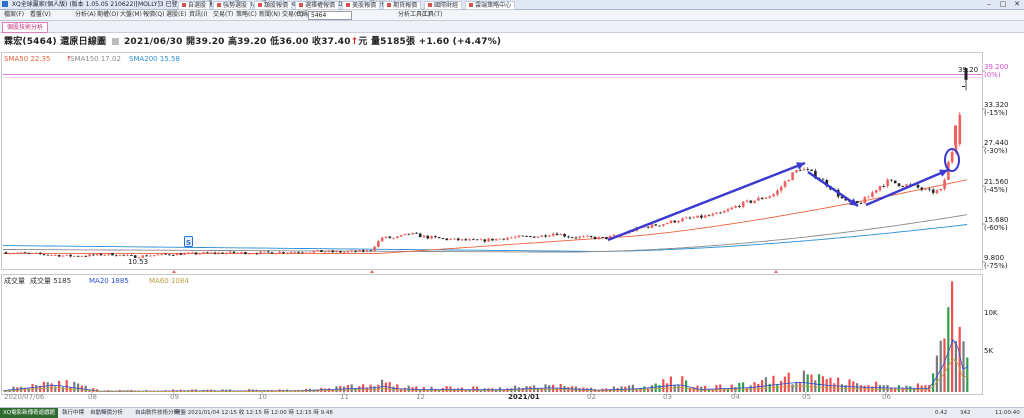 This screenshot has width=1024, height=418. I want to click on x-axis-label: 06, so click(886, 397).